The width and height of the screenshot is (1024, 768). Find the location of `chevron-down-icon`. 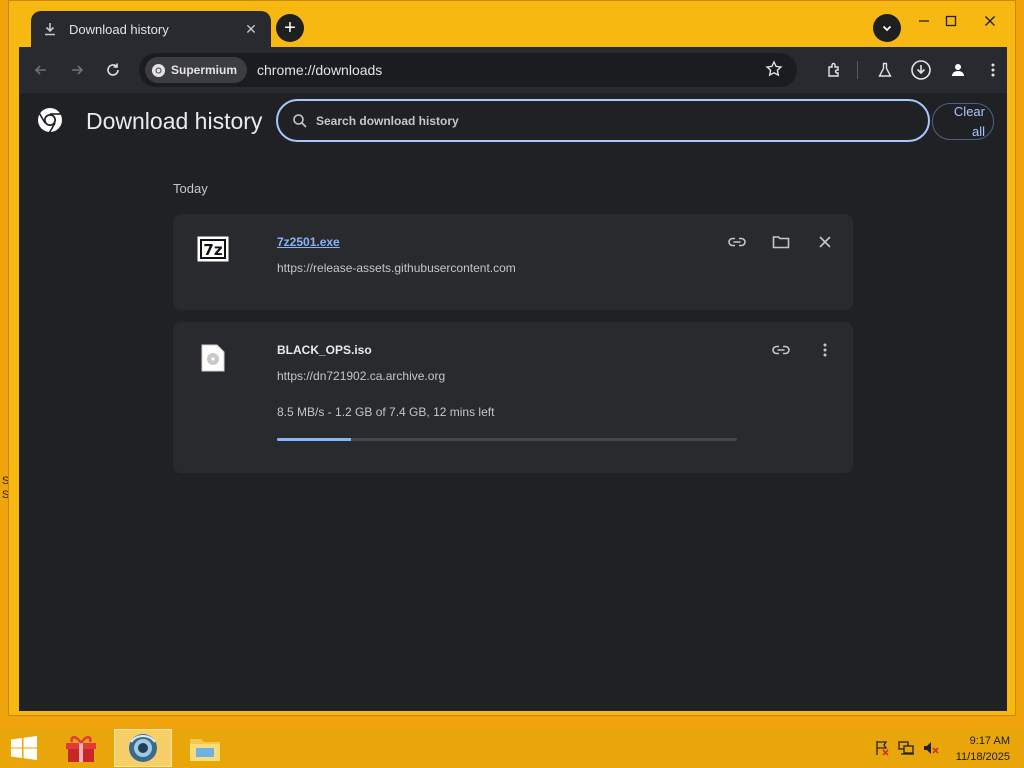

chevron-down-icon is located at coordinates (887, 28).